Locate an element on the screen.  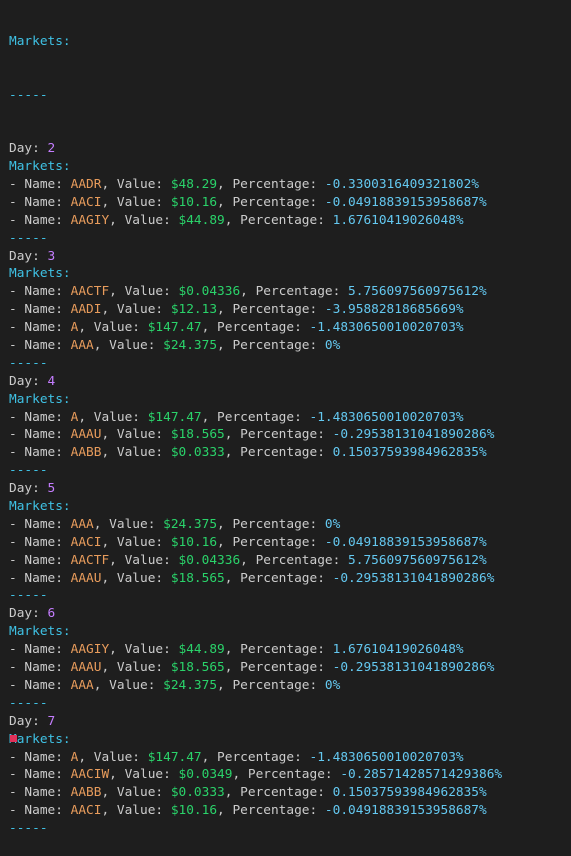
market-value: $10.16 is located at coordinates (194, 542).